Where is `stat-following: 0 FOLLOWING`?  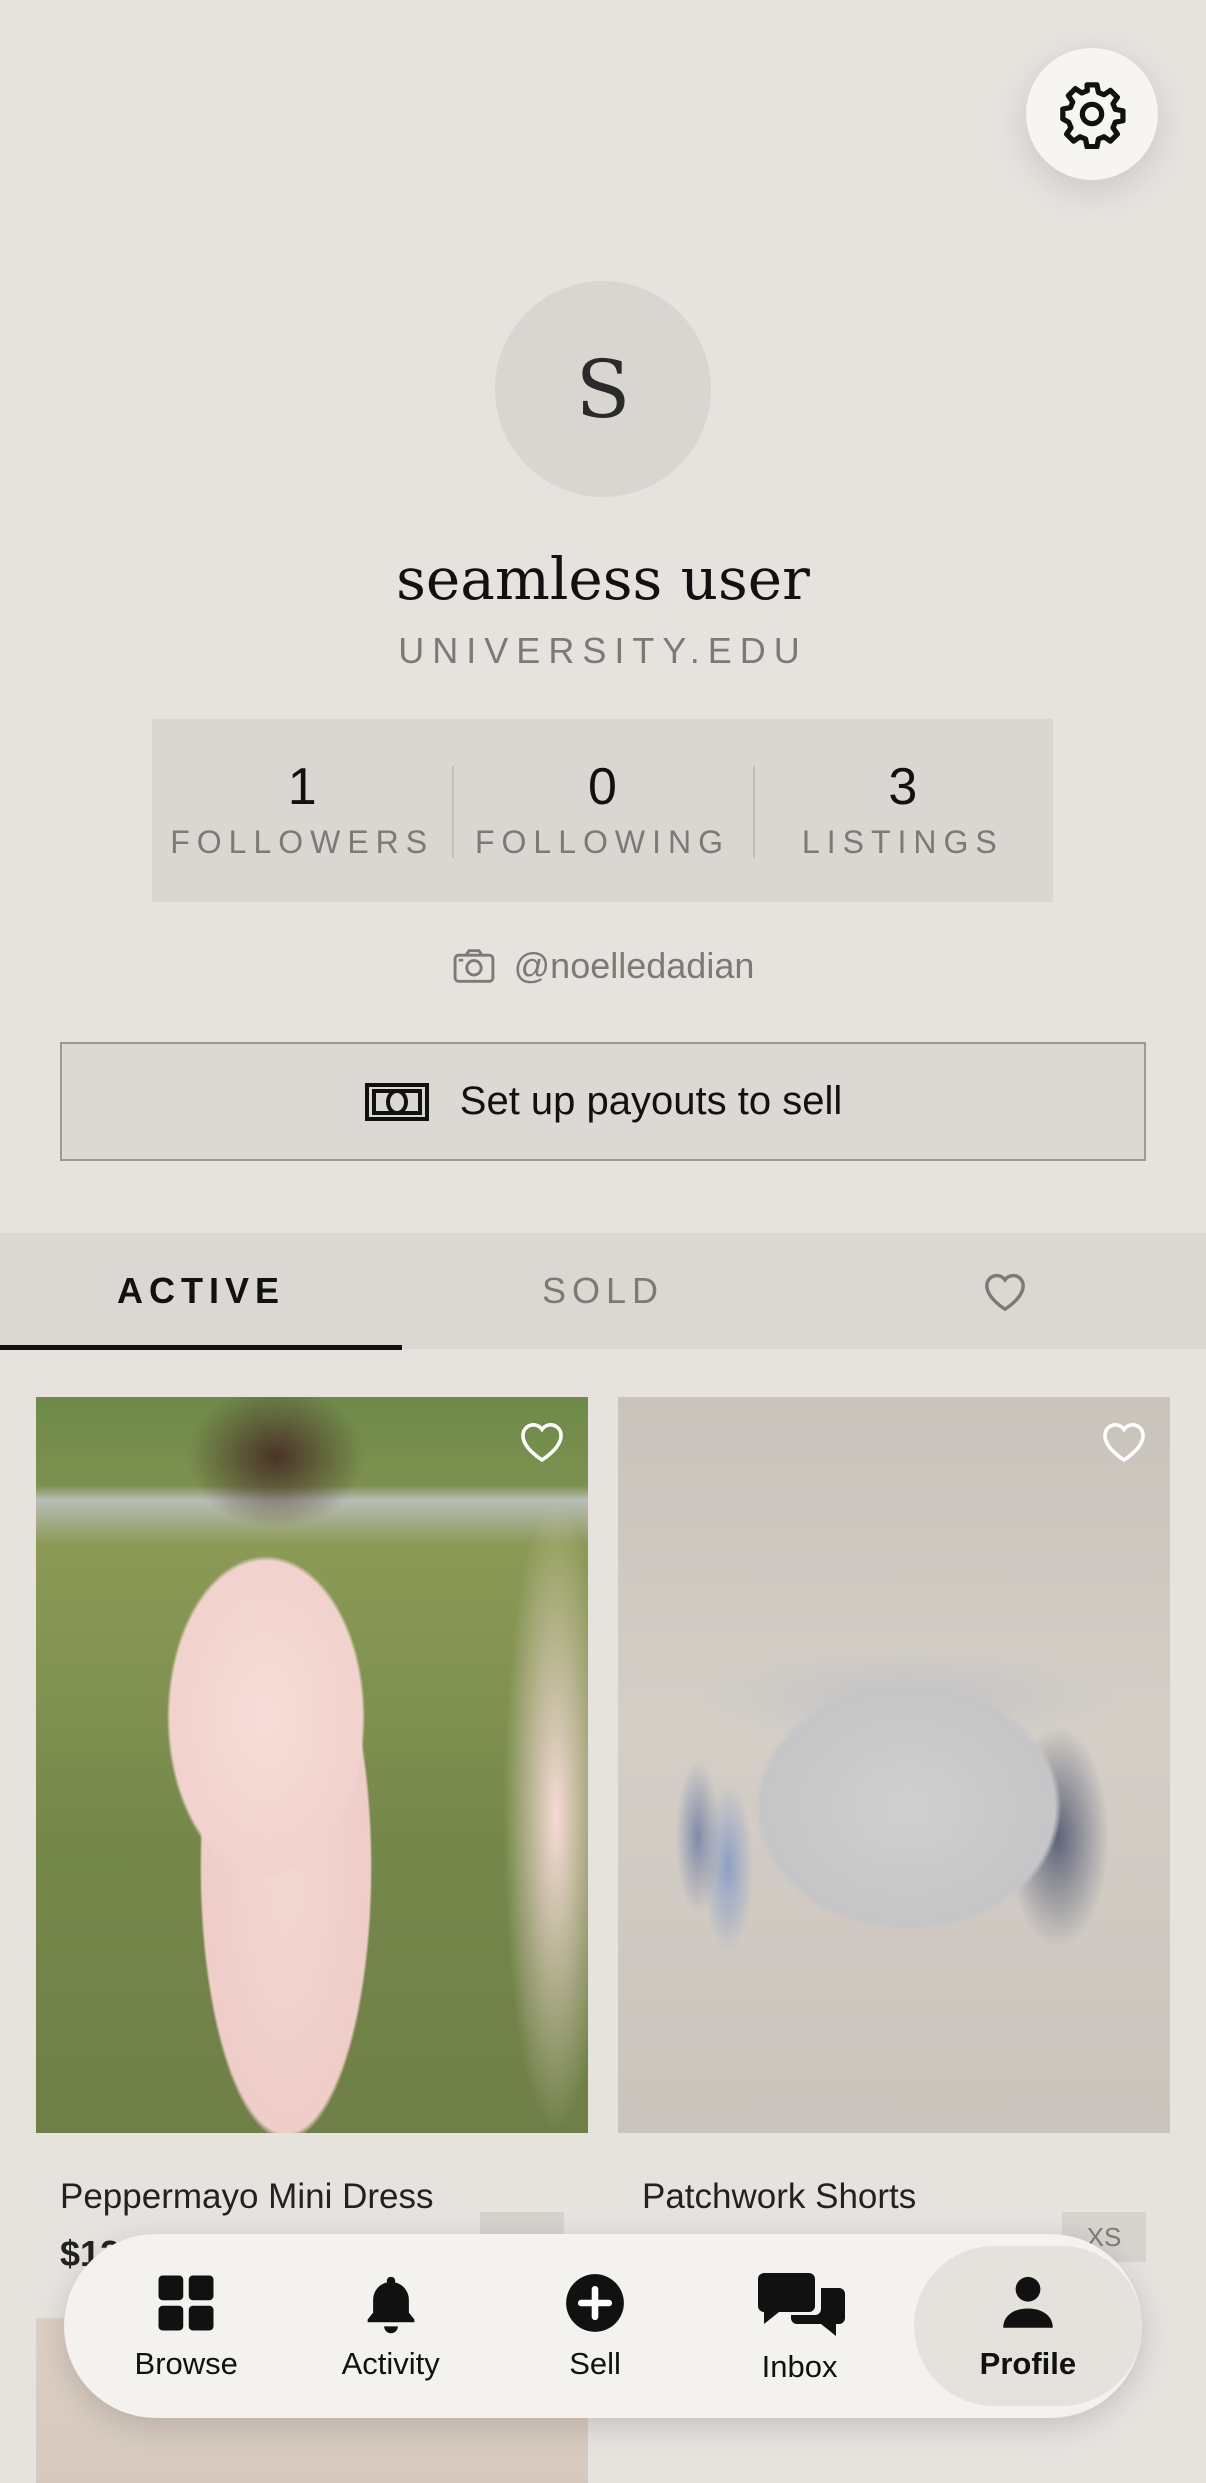
stat-following: 0 FOLLOWING is located at coordinates (602, 811).